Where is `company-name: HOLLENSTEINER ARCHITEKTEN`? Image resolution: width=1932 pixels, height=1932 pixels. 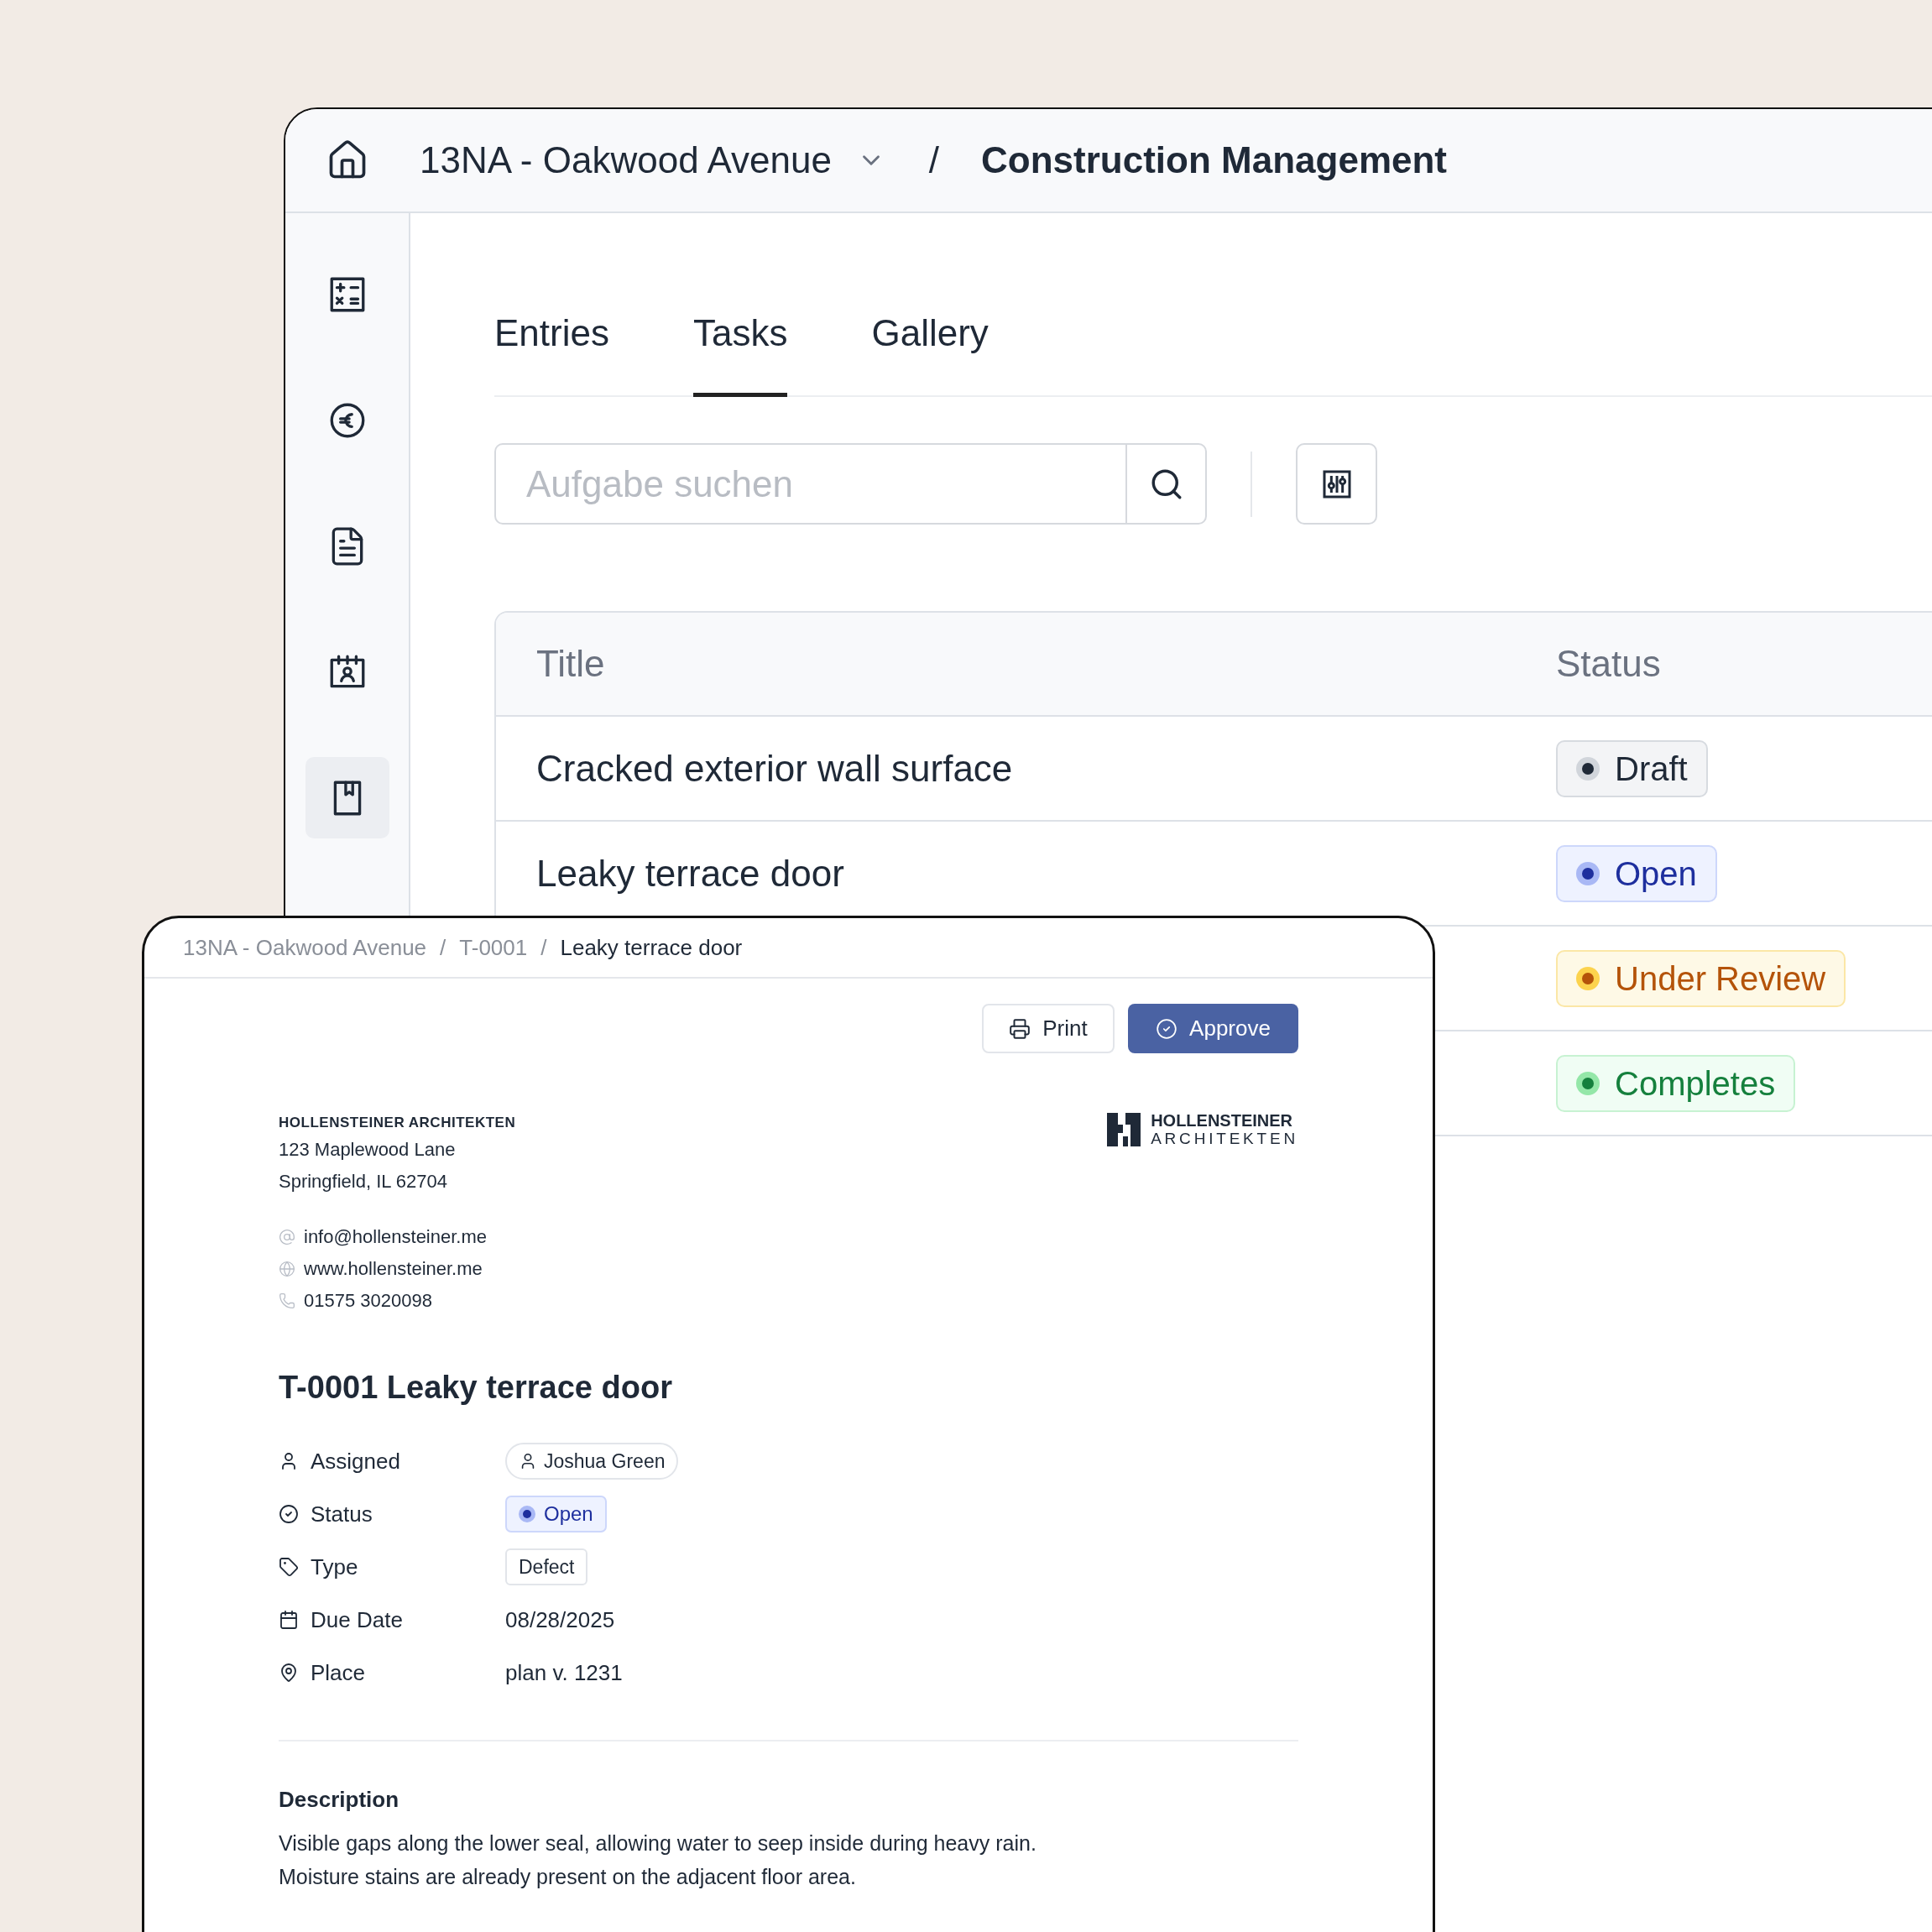 company-name: HOLLENSTEINER ARCHITEKTEN is located at coordinates (397, 1123).